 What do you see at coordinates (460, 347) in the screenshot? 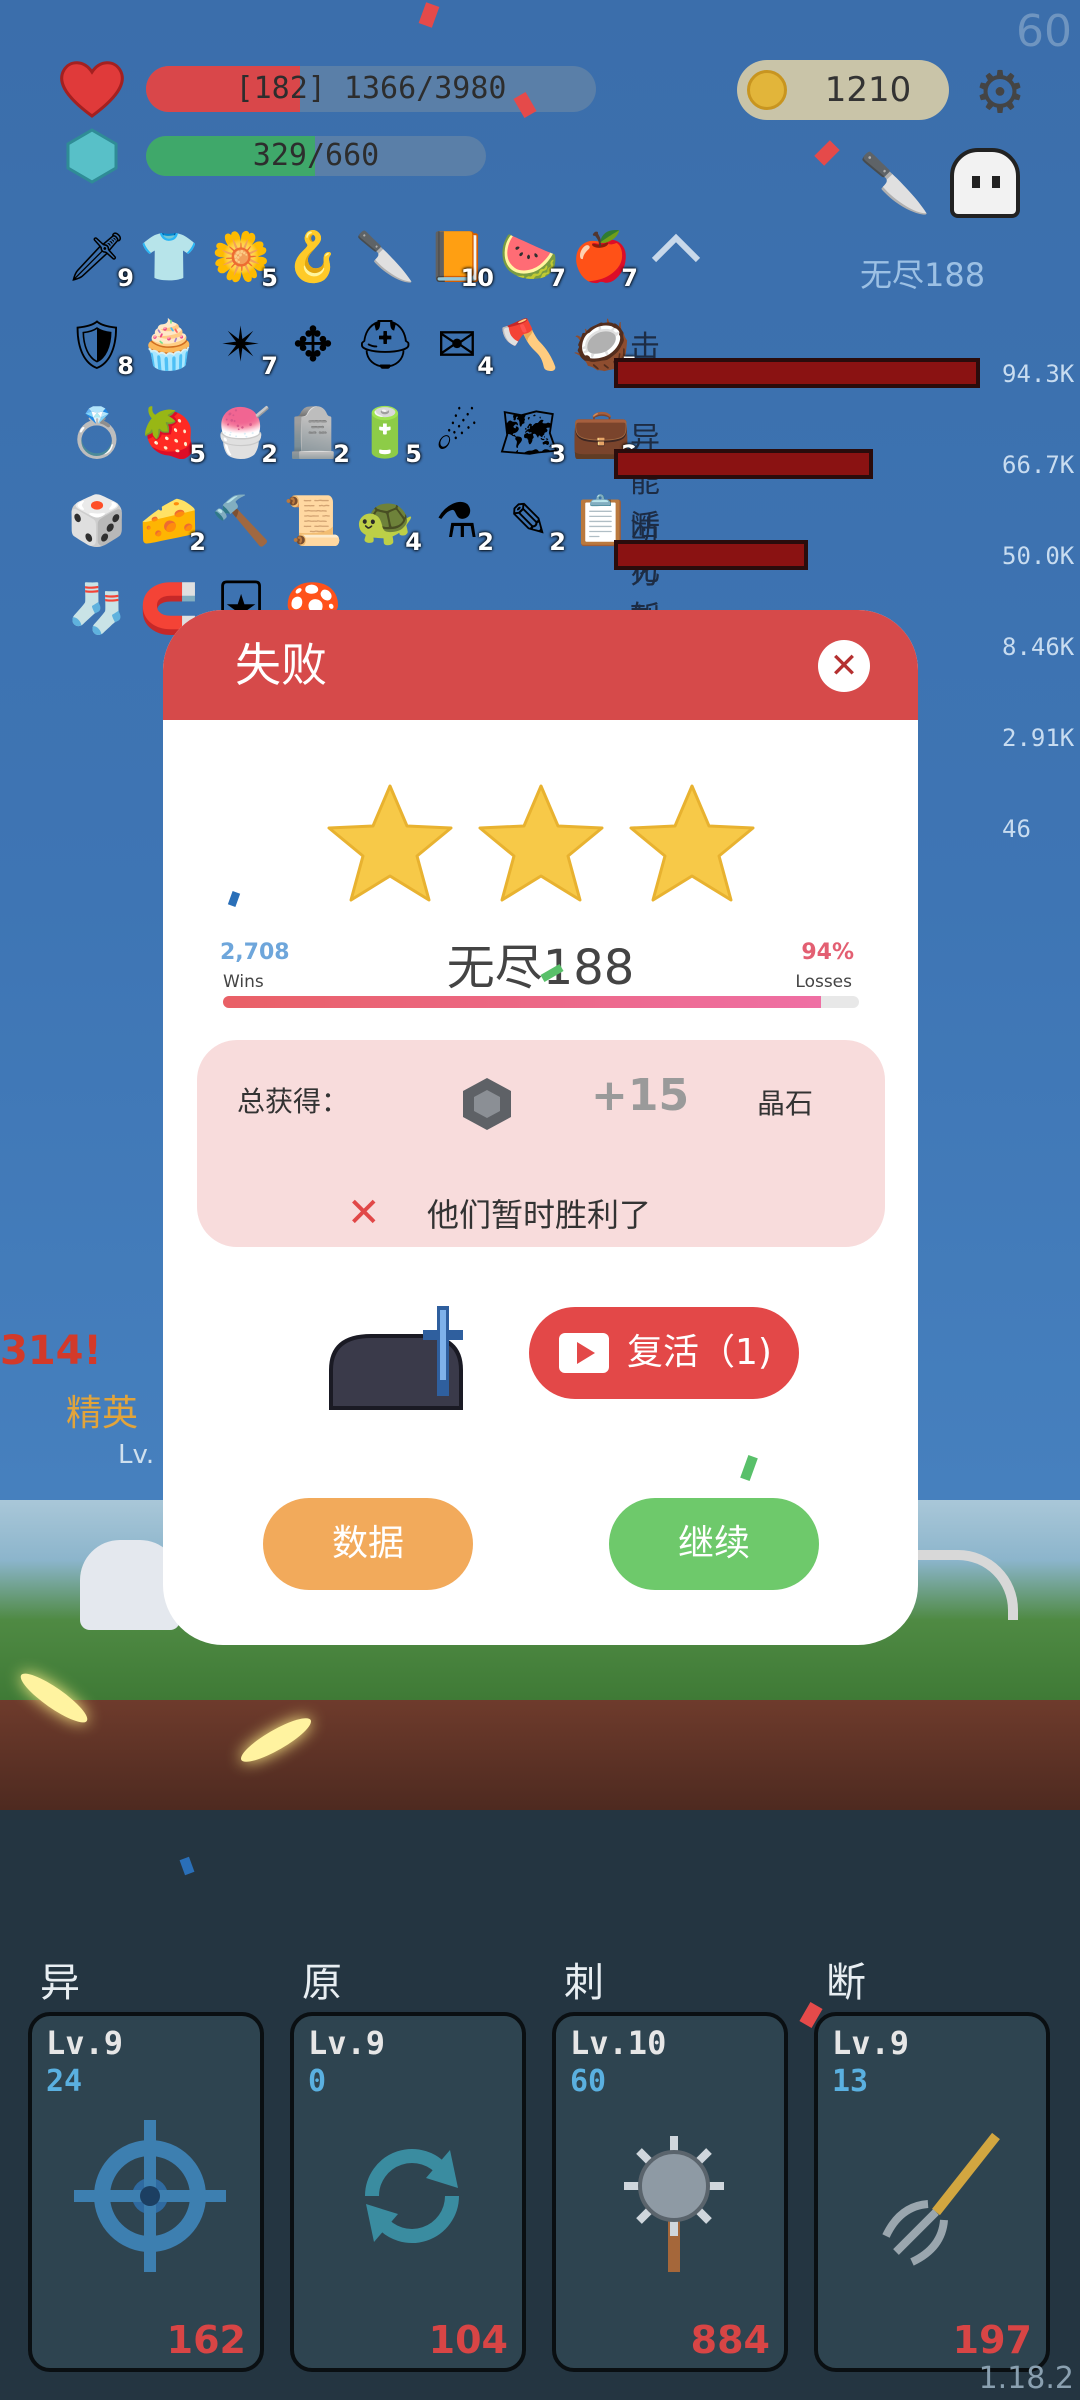
I see `item-slot: ✉ 4` at bounding box center [460, 347].